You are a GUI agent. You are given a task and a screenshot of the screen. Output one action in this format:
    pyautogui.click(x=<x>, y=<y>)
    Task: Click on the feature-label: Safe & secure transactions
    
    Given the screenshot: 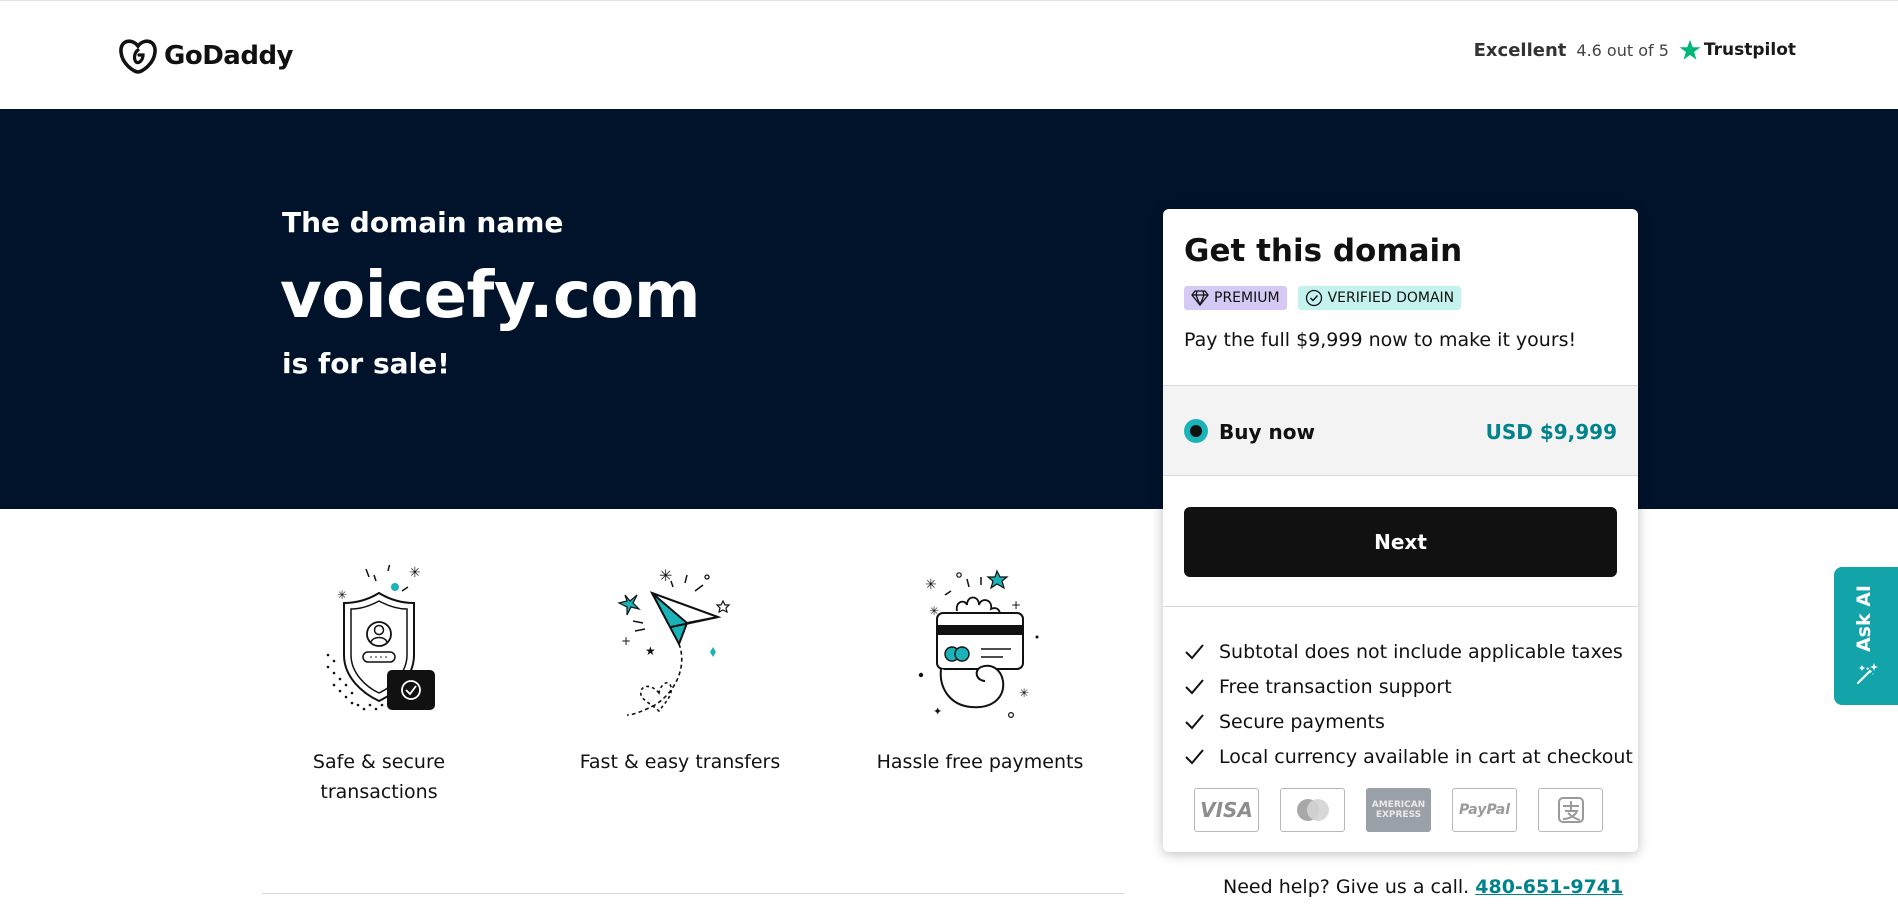 What is the action you would take?
    pyautogui.click(x=379, y=777)
    